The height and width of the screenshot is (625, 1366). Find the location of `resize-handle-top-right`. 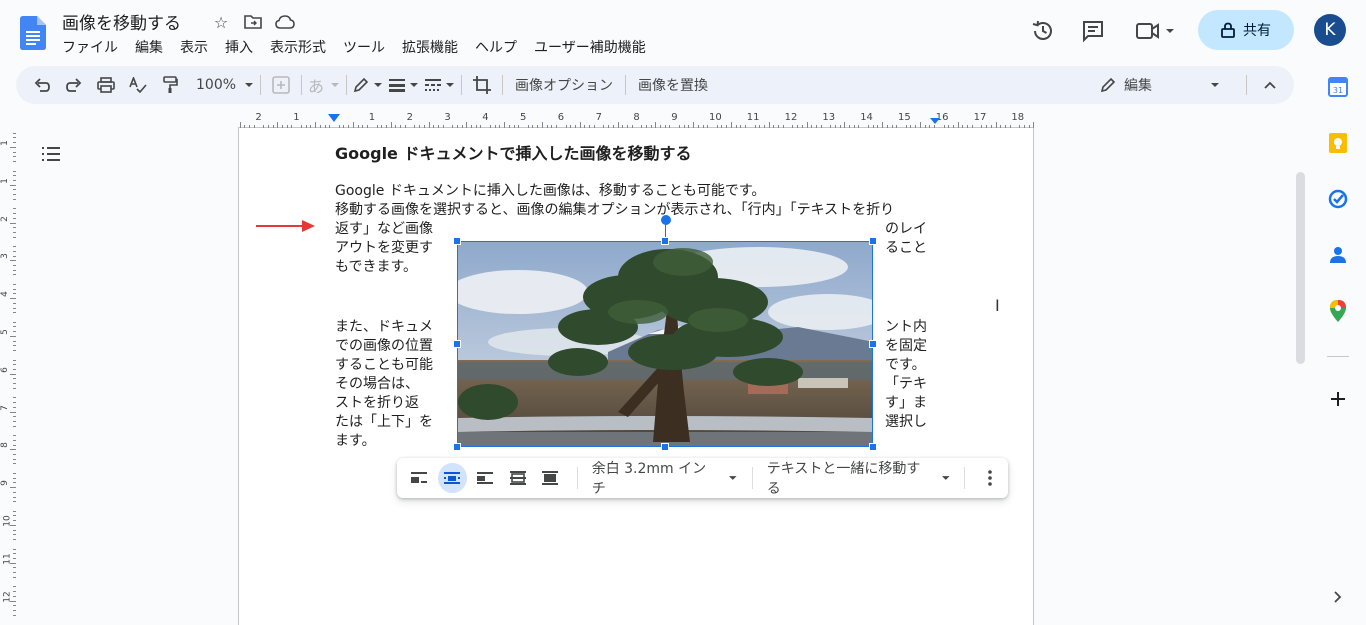

resize-handle-top-right is located at coordinates (873, 241).